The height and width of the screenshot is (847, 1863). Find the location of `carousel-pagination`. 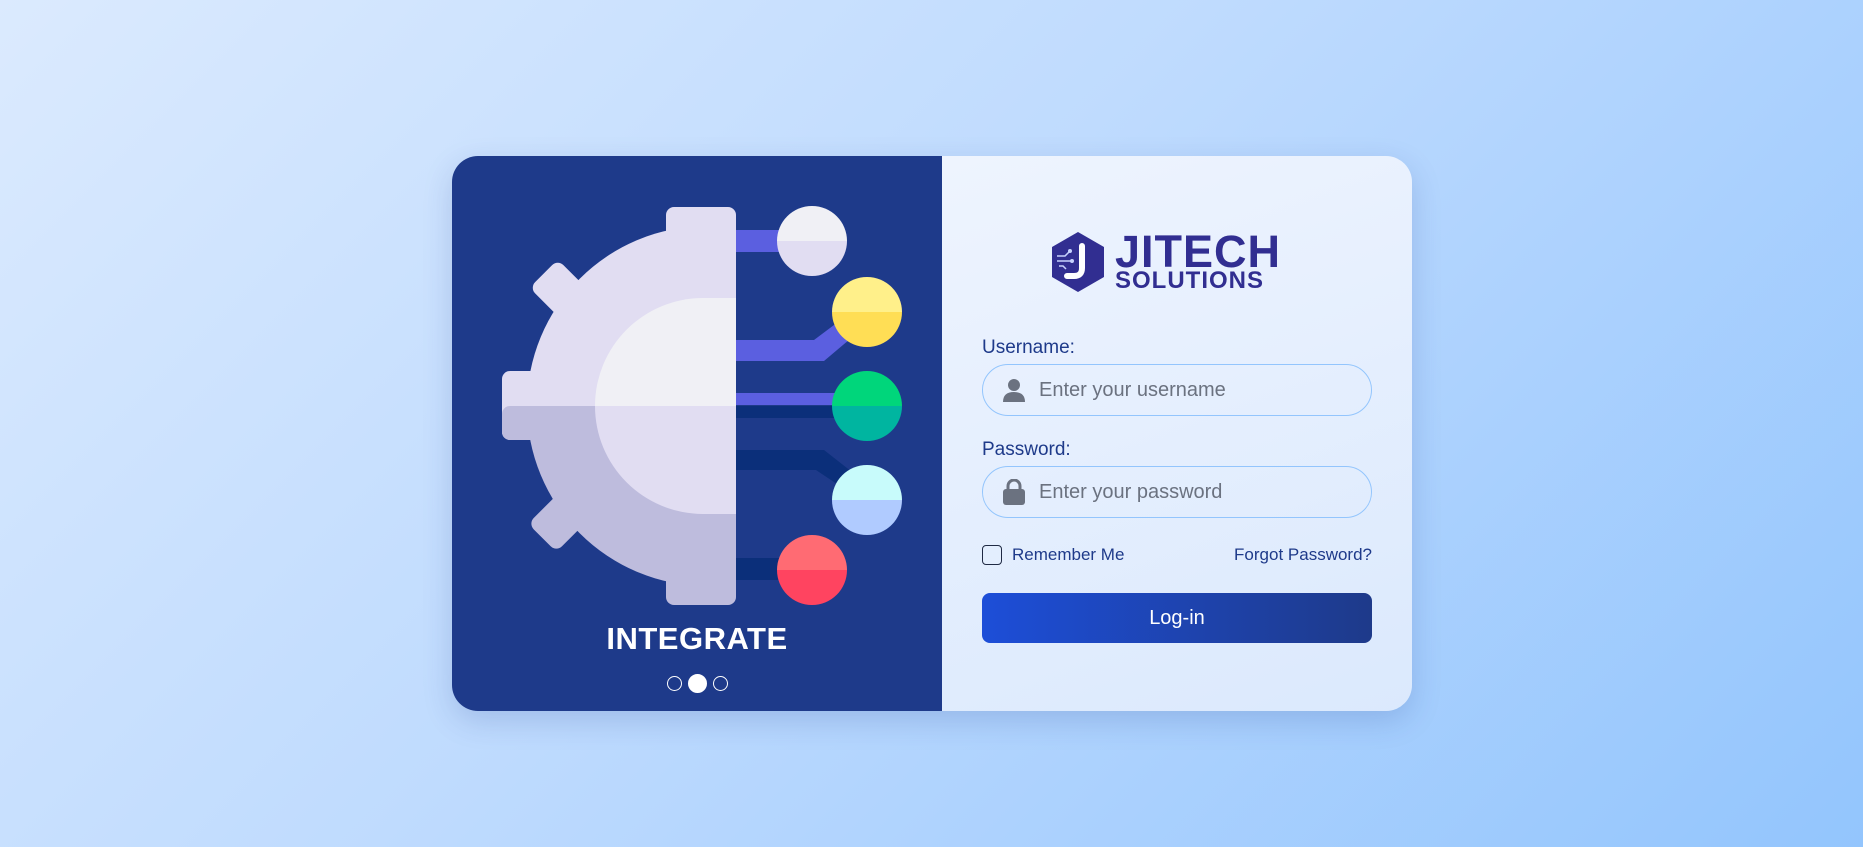

carousel-pagination is located at coordinates (697, 683).